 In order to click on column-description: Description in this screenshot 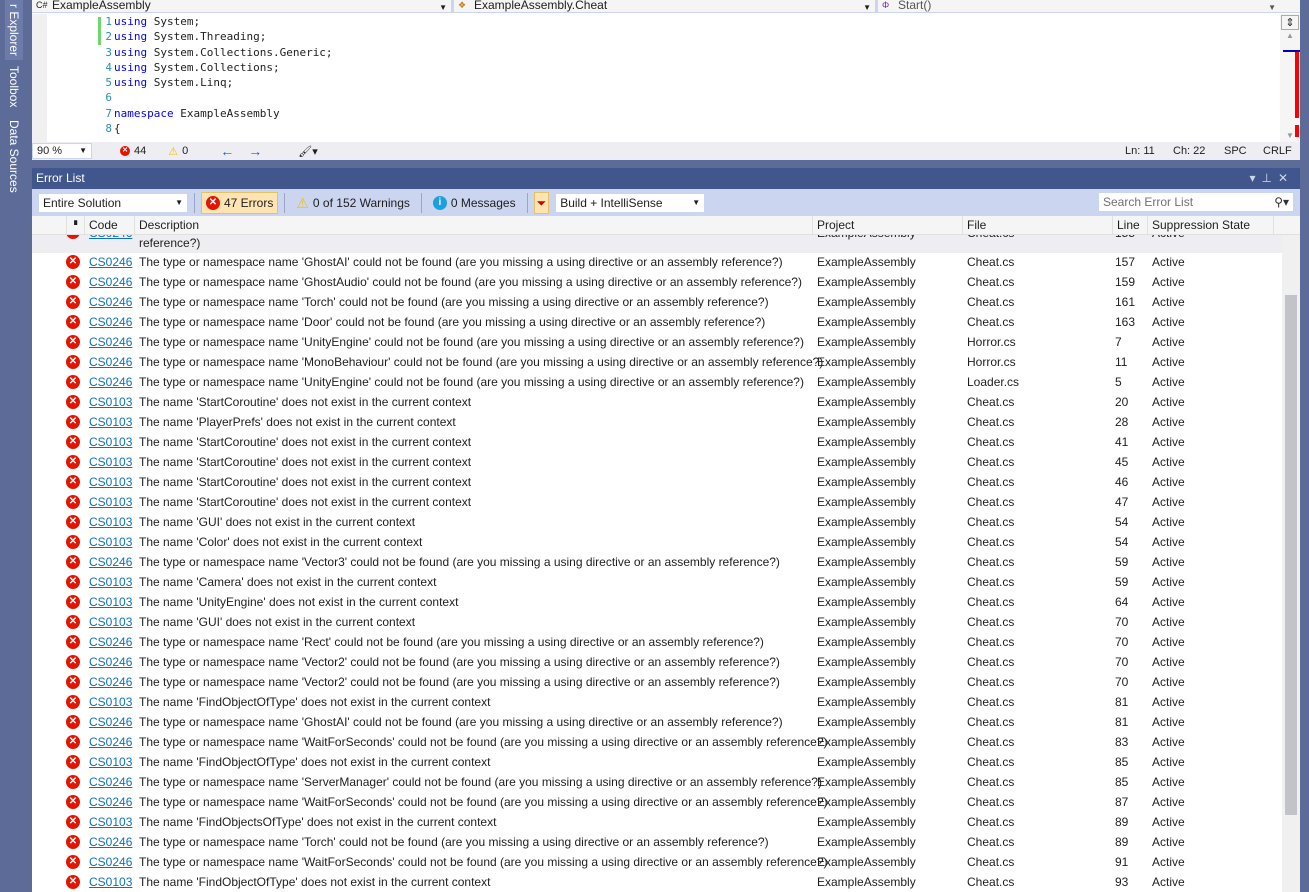, I will do `click(473, 225)`.